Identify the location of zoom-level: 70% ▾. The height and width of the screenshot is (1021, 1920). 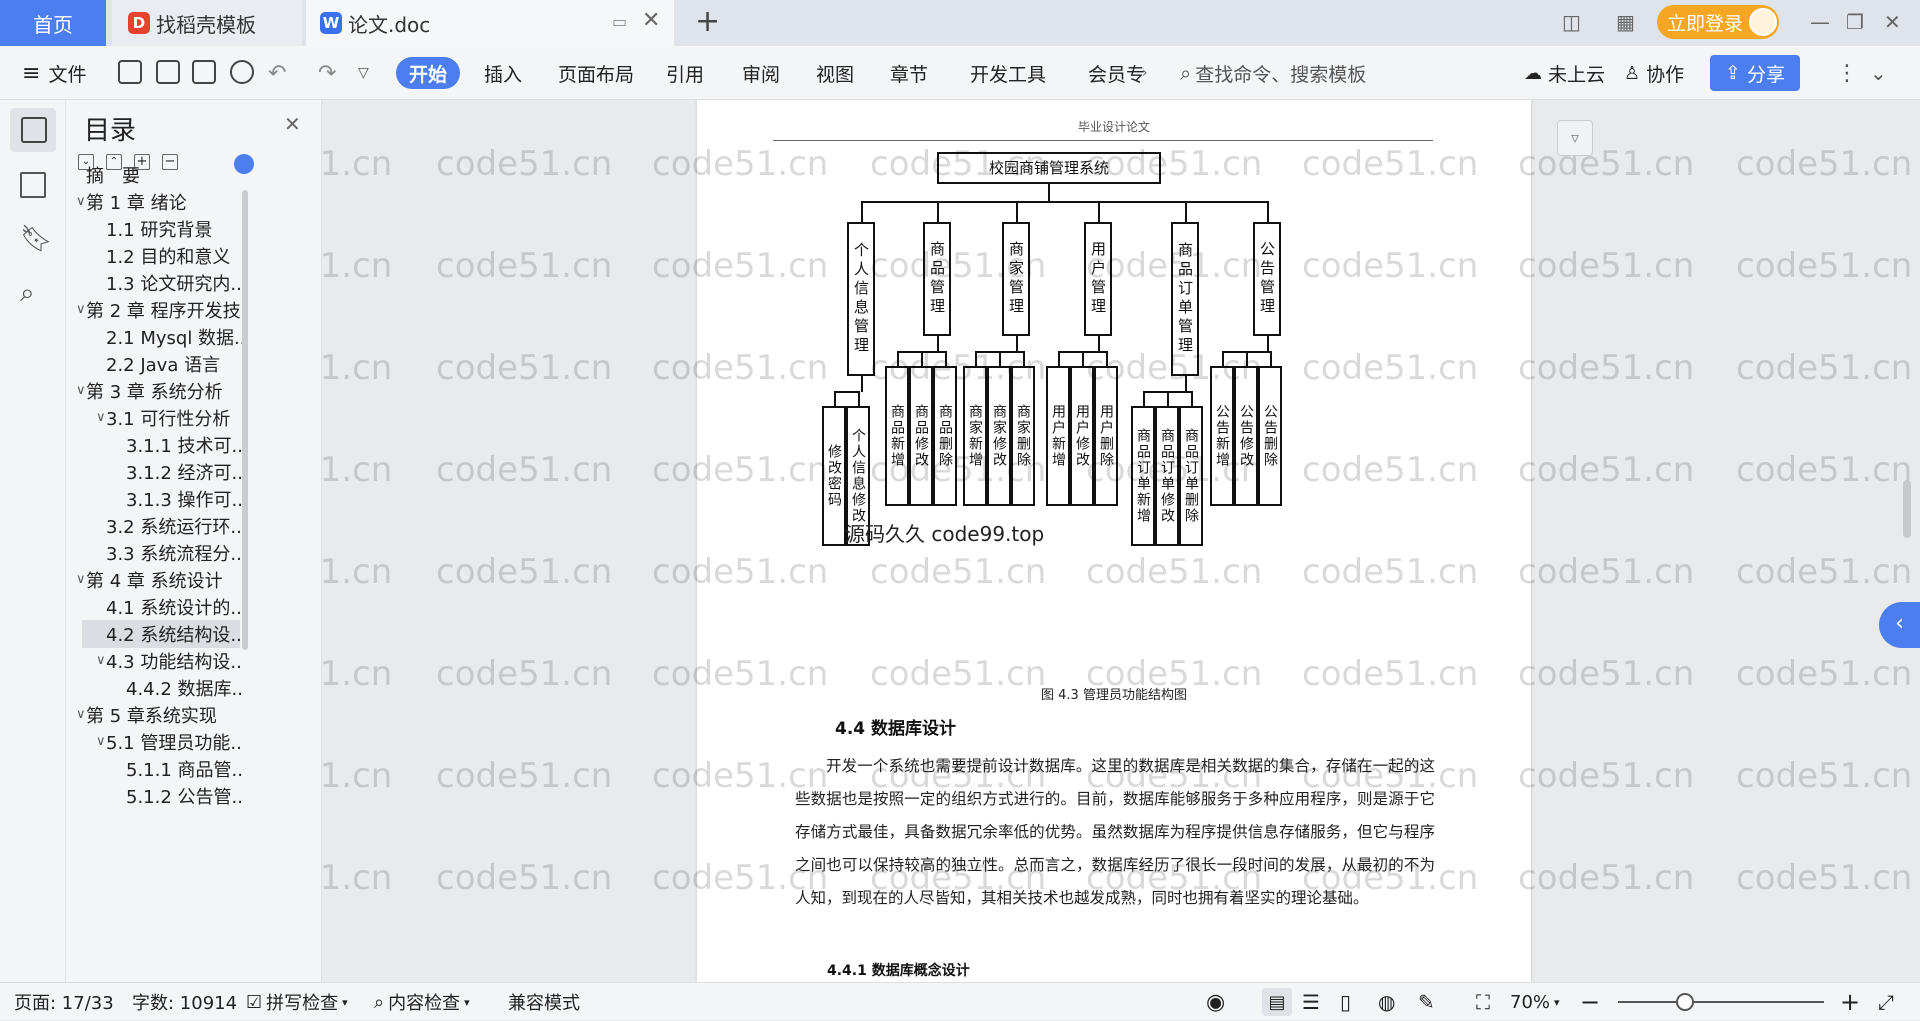
(1535, 1002).